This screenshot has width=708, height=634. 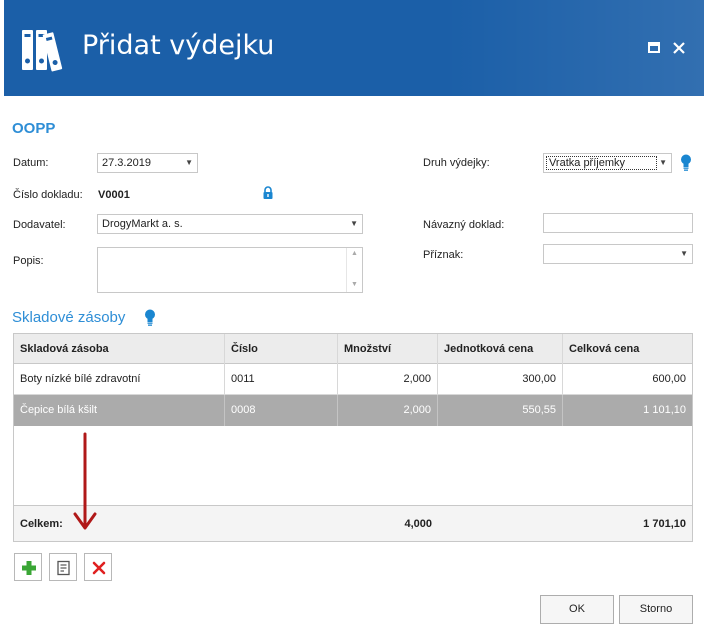 I want to click on window-title: Přidat výdejku, so click(x=178, y=45).